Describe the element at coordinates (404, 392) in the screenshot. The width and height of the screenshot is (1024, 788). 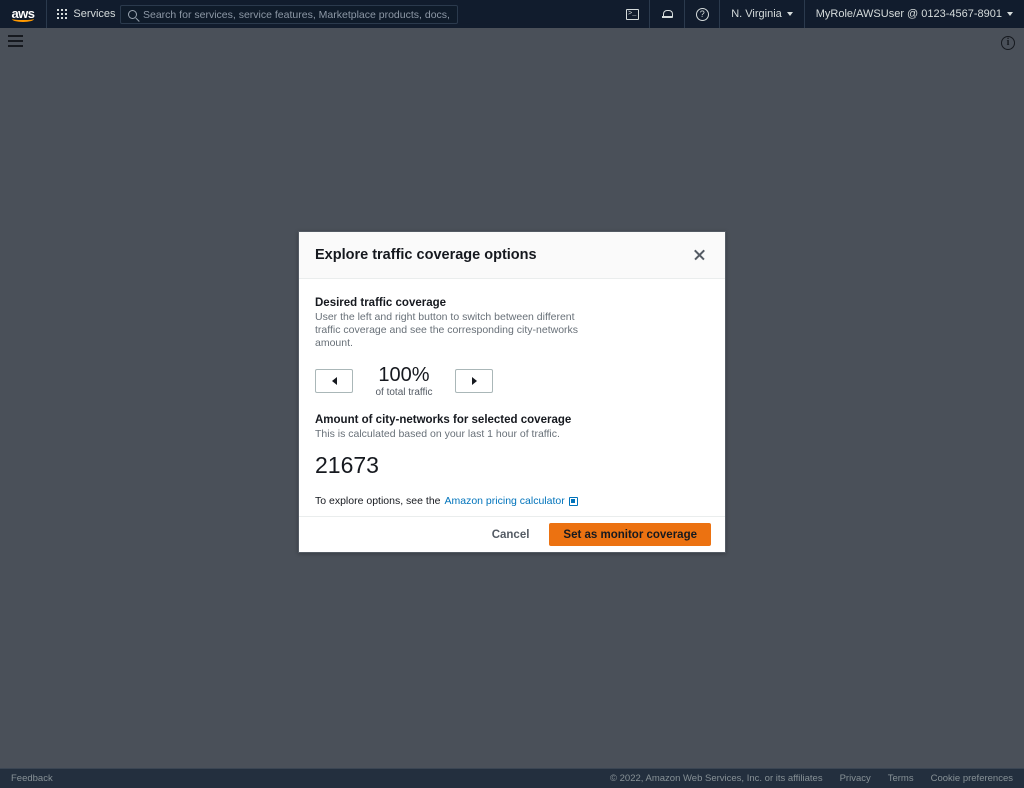
I see `coverage-percent-sublabel: of total traffic` at that location.